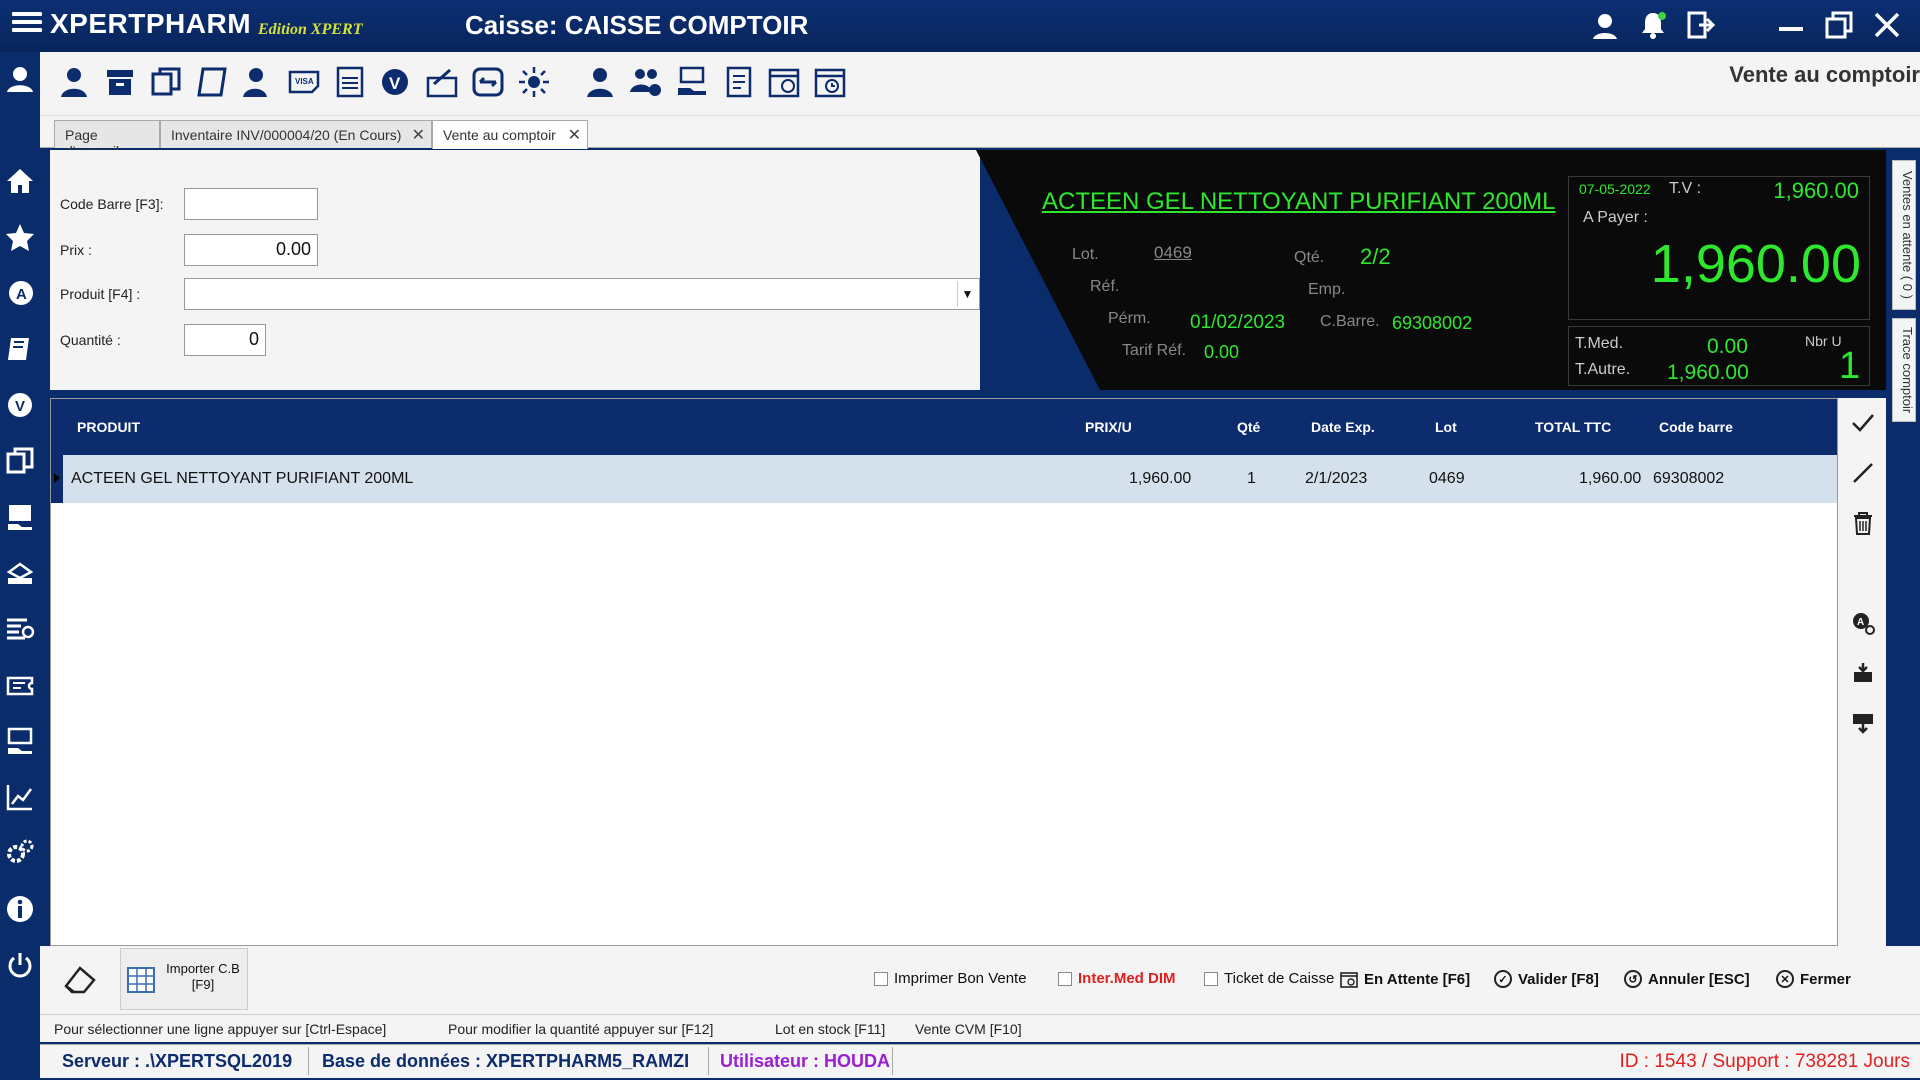  Describe the element at coordinates (20, 909) in the screenshot. I see `info-icon` at that location.